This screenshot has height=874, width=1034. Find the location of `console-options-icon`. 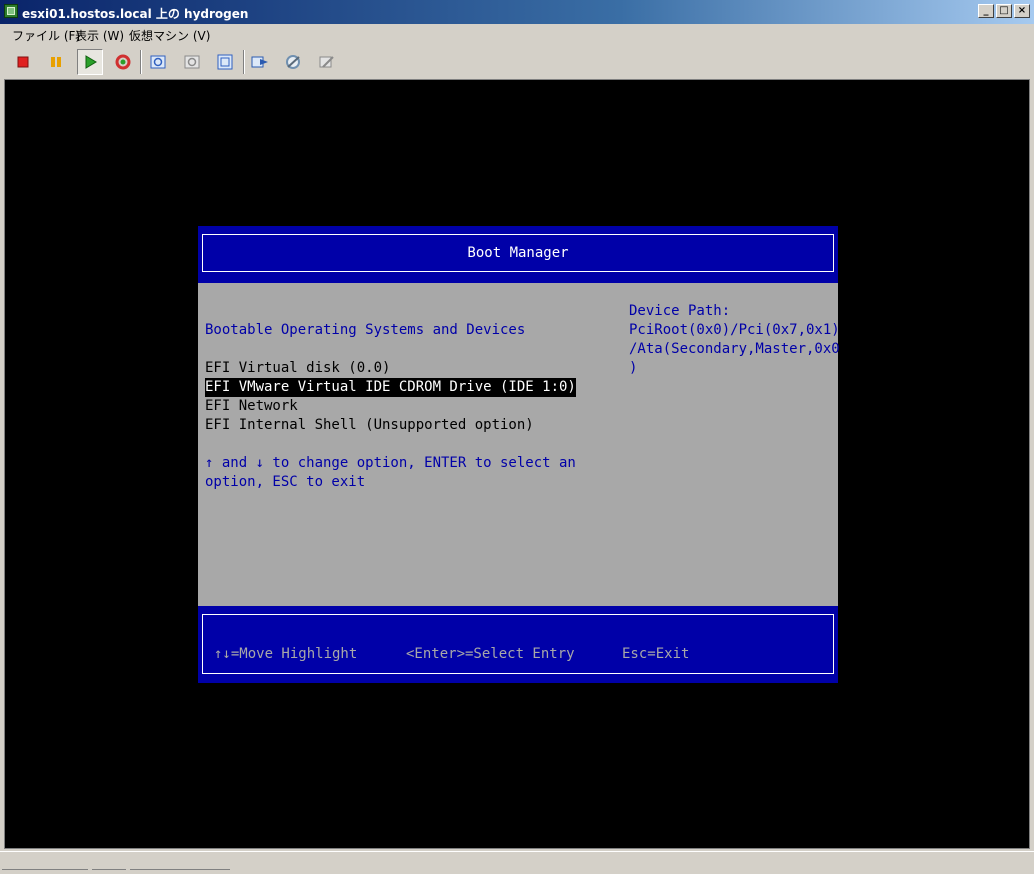

console-options-icon is located at coordinates (326, 62).